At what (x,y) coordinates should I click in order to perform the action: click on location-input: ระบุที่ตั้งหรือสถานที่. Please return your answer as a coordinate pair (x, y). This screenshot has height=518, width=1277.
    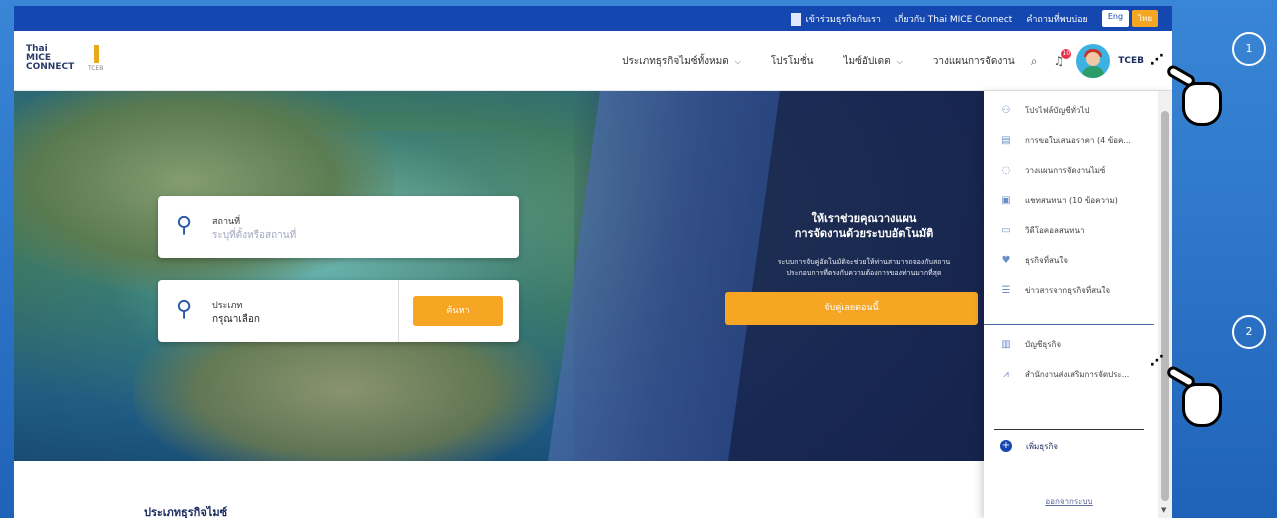
    Looking at the image, I should click on (254, 235).